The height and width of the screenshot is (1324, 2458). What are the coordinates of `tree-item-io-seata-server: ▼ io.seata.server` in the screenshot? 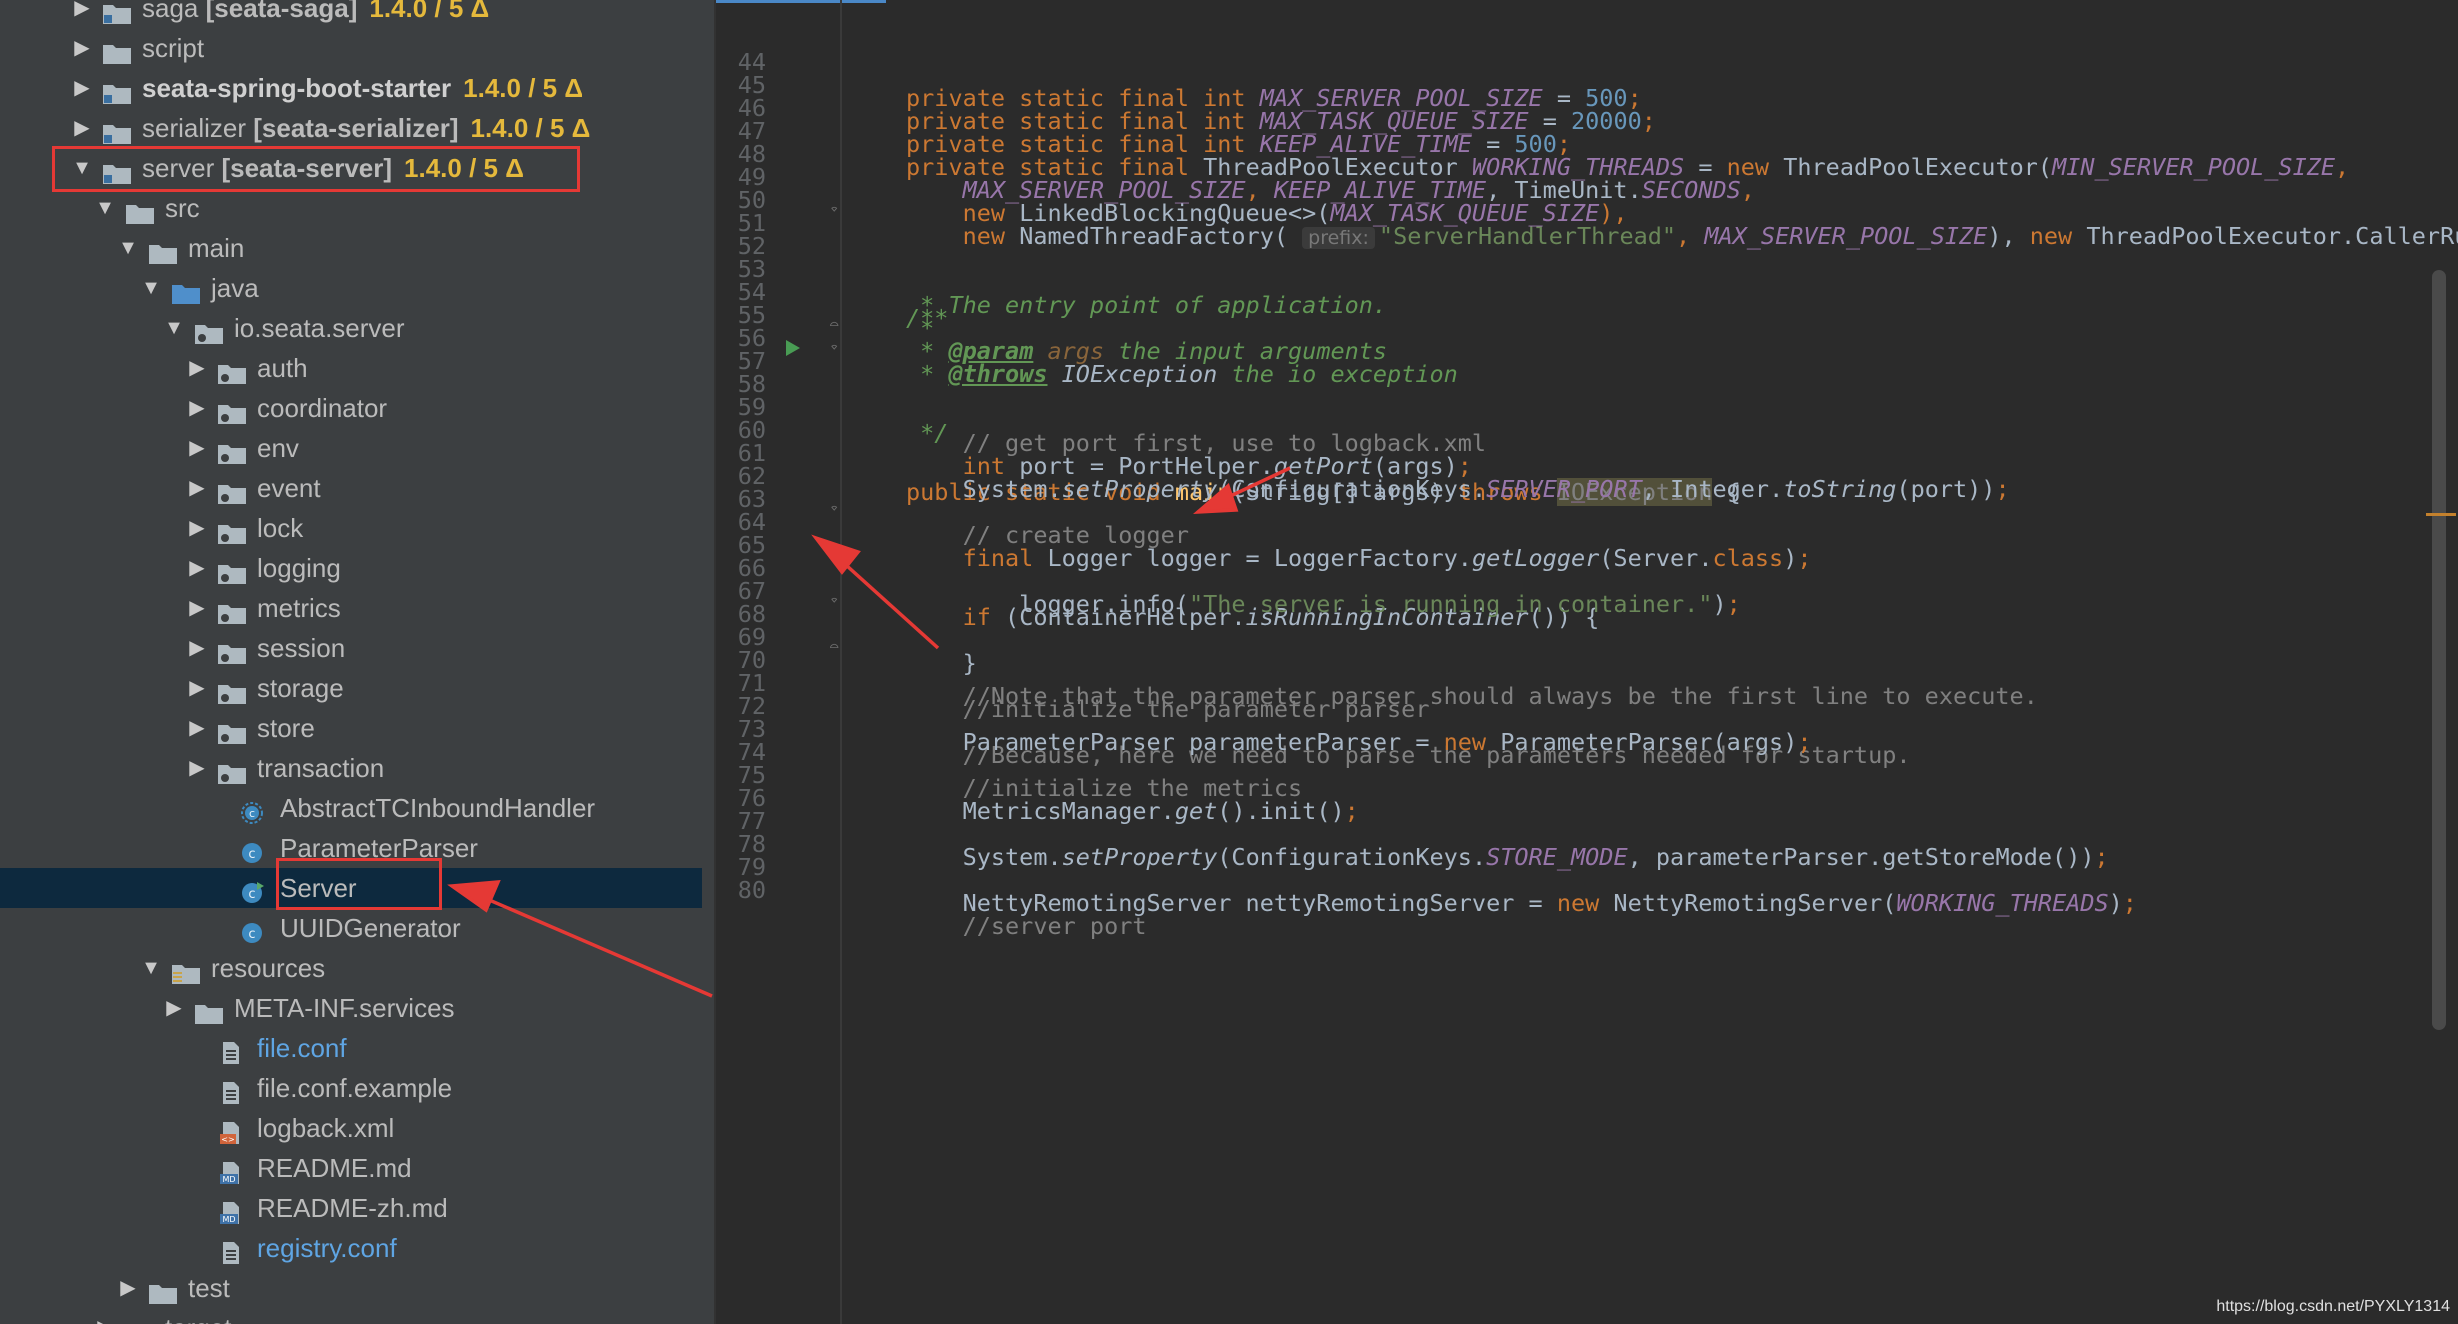 It's located at (357, 328).